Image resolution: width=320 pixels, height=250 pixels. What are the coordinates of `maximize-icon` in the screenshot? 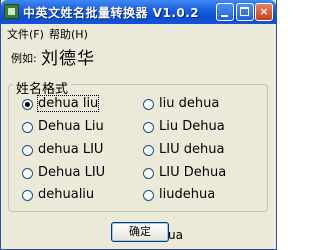 It's located at (244, 11).